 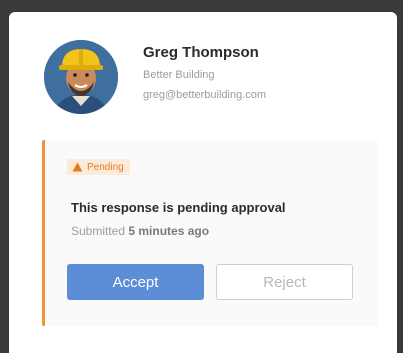 I want to click on contact-email: greg@betterbuilding.com, so click(x=205, y=95).